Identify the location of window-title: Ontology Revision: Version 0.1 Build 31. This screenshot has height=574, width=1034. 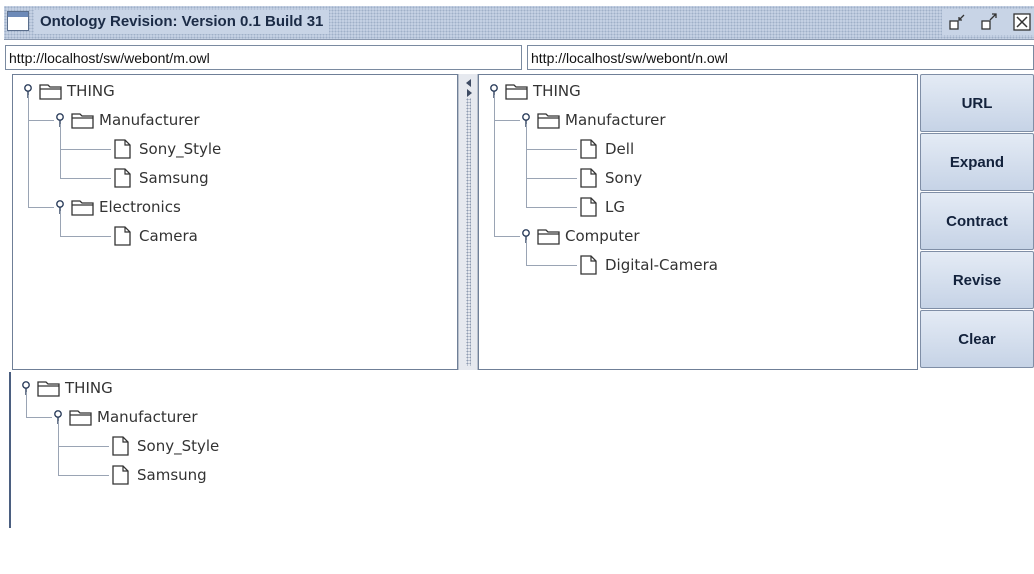
(182, 22).